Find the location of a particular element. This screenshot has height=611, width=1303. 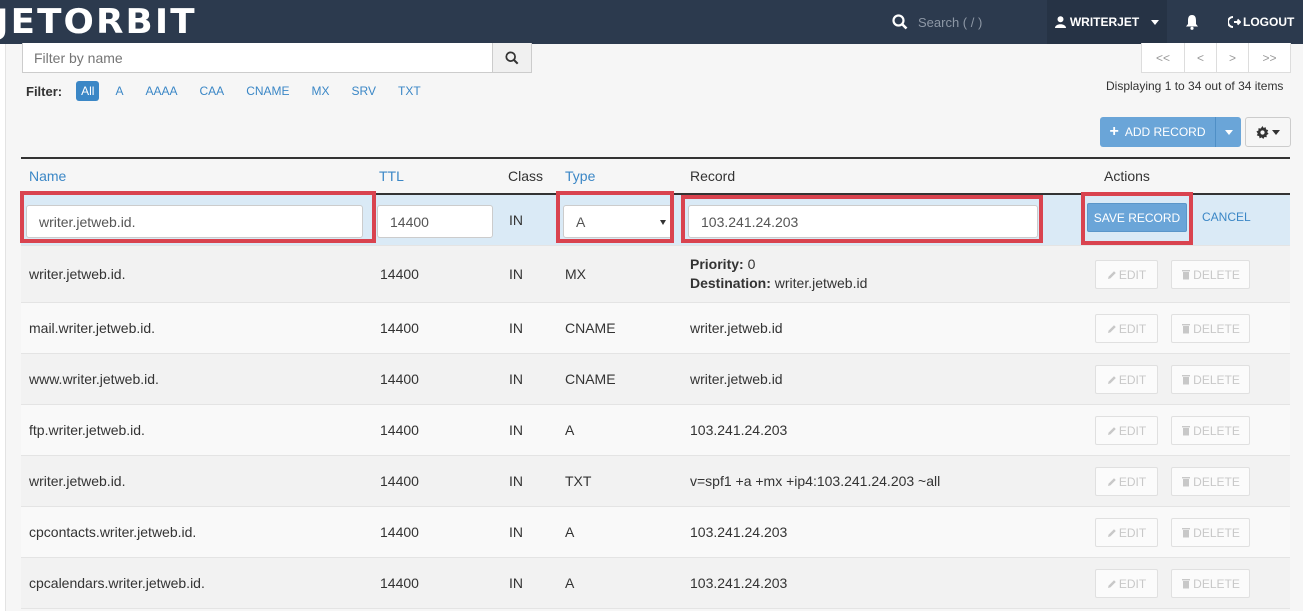

logout-label: LOGOUT is located at coordinates (1269, 22).